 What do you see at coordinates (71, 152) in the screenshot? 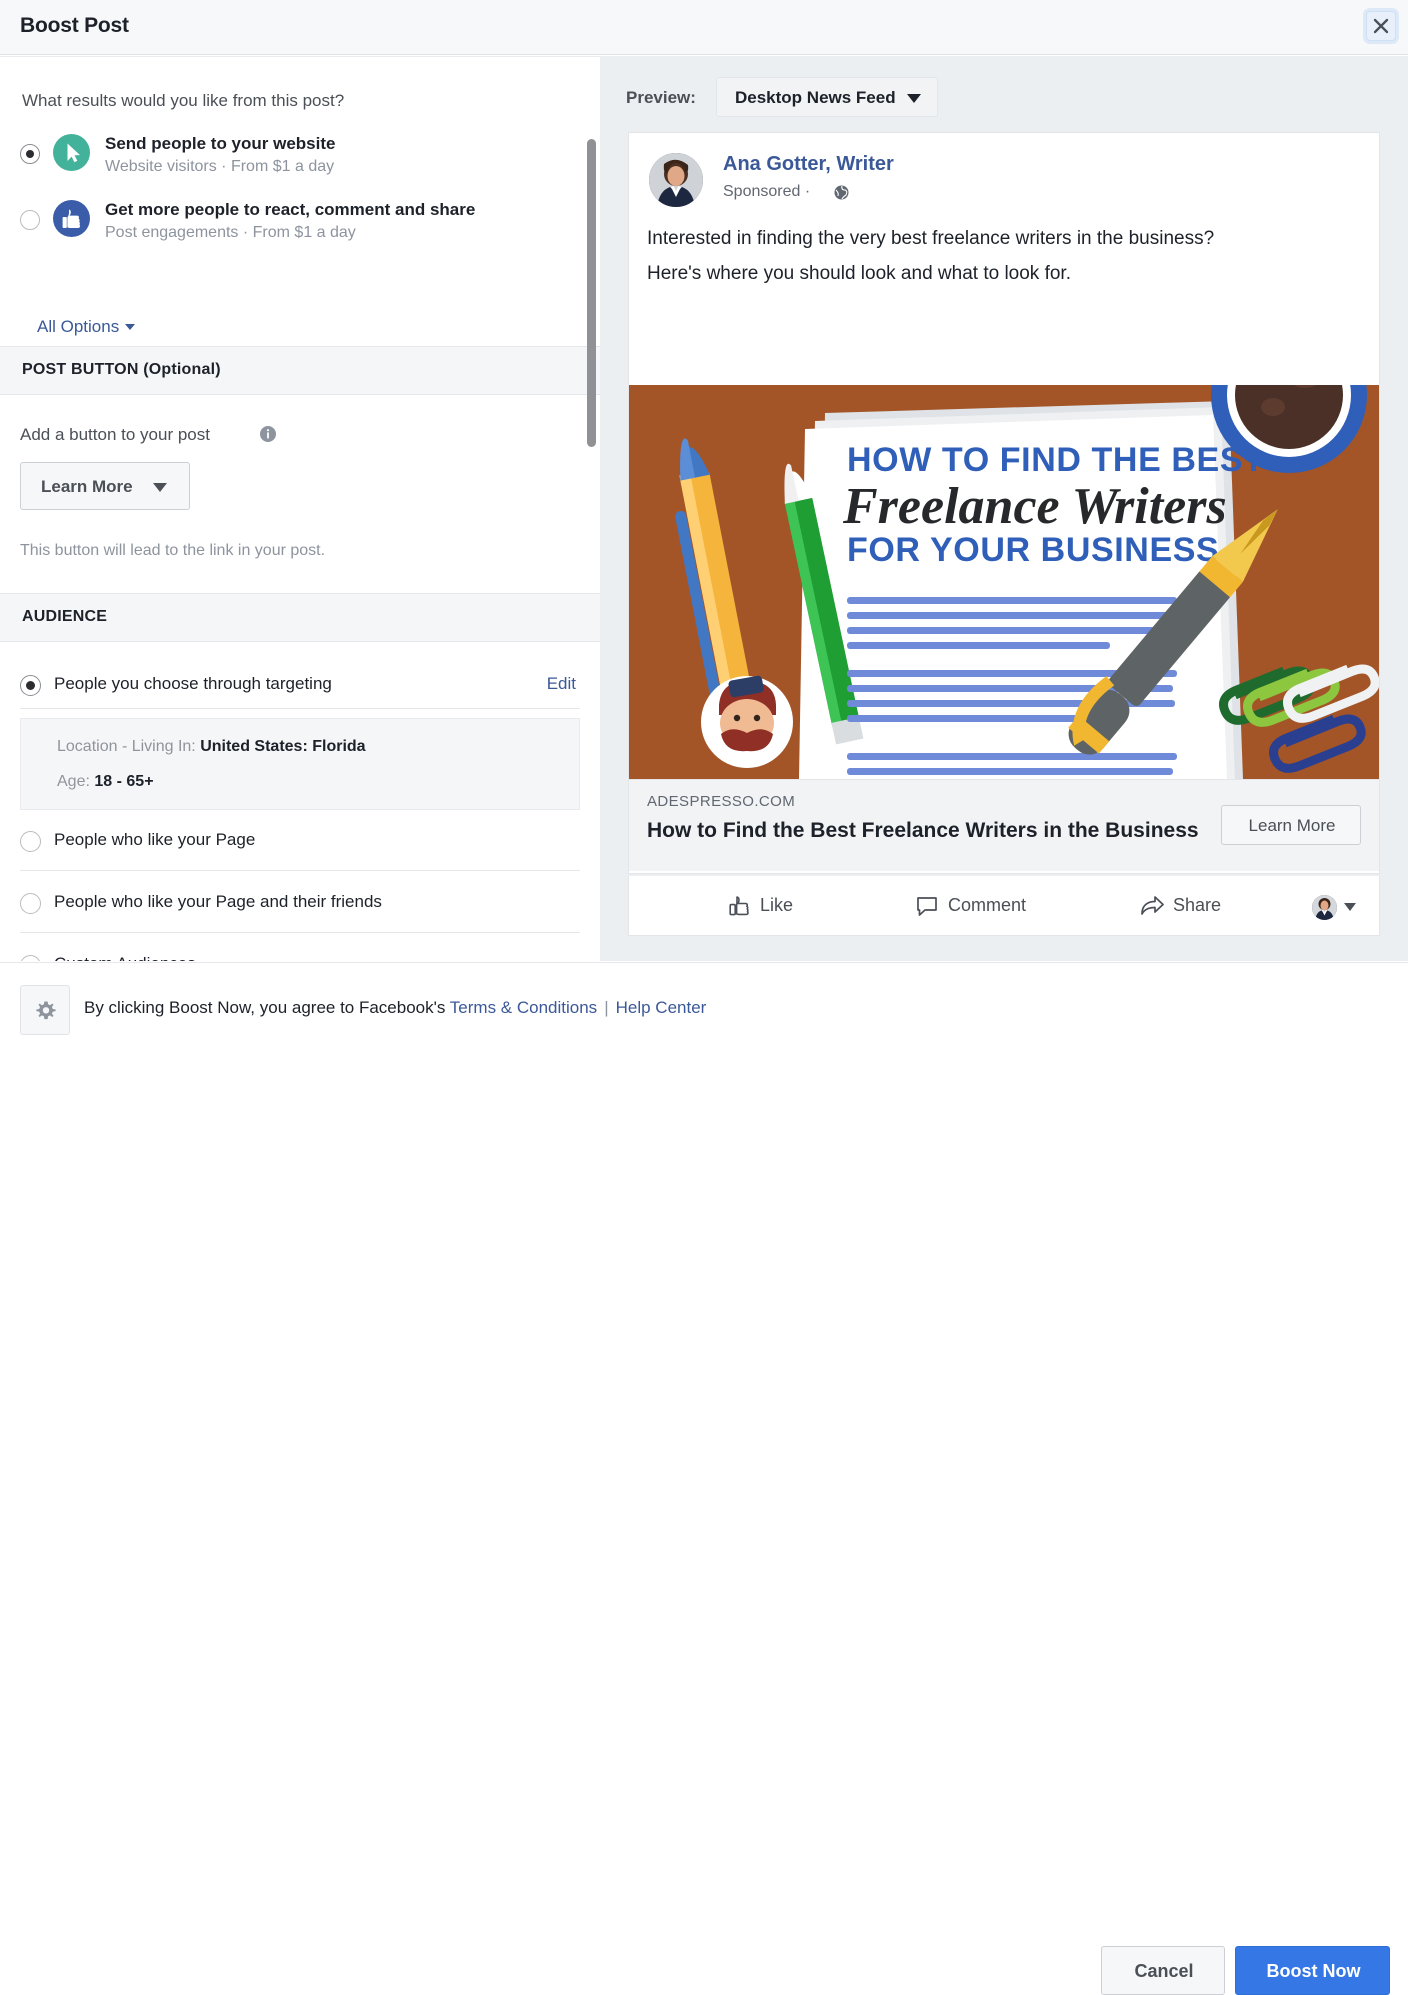
I see `cursor-pointer-icon` at bounding box center [71, 152].